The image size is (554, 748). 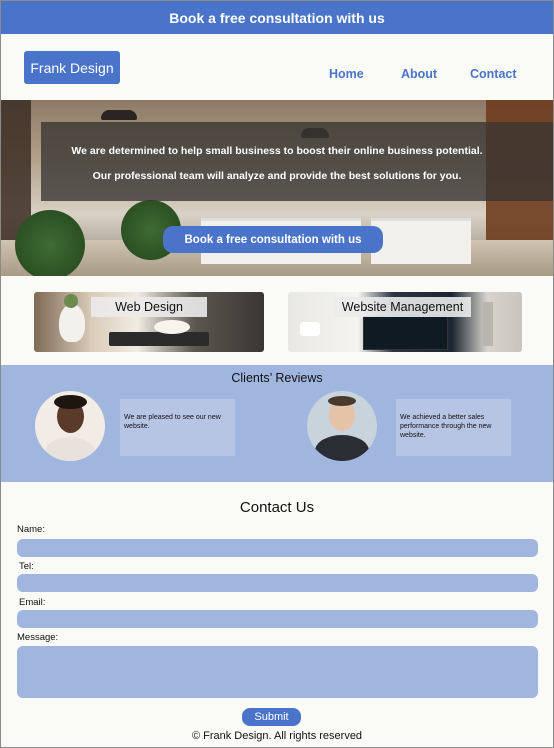 What do you see at coordinates (50, 243) in the screenshot?
I see `hero-plant` at bounding box center [50, 243].